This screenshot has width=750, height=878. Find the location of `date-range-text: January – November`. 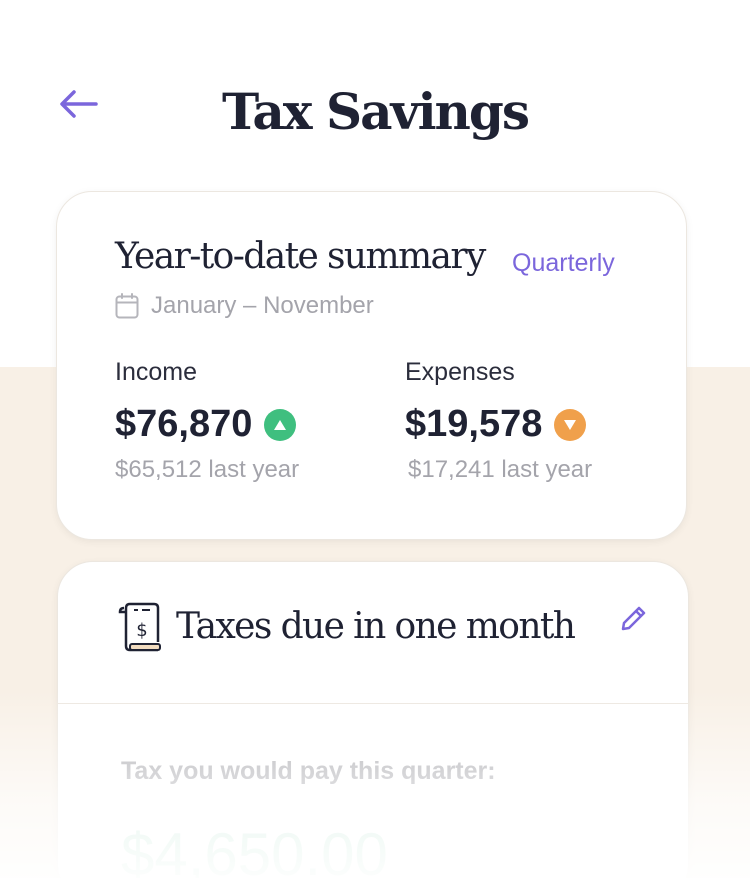

date-range-text: January – November is located at coordinates (262, 305).